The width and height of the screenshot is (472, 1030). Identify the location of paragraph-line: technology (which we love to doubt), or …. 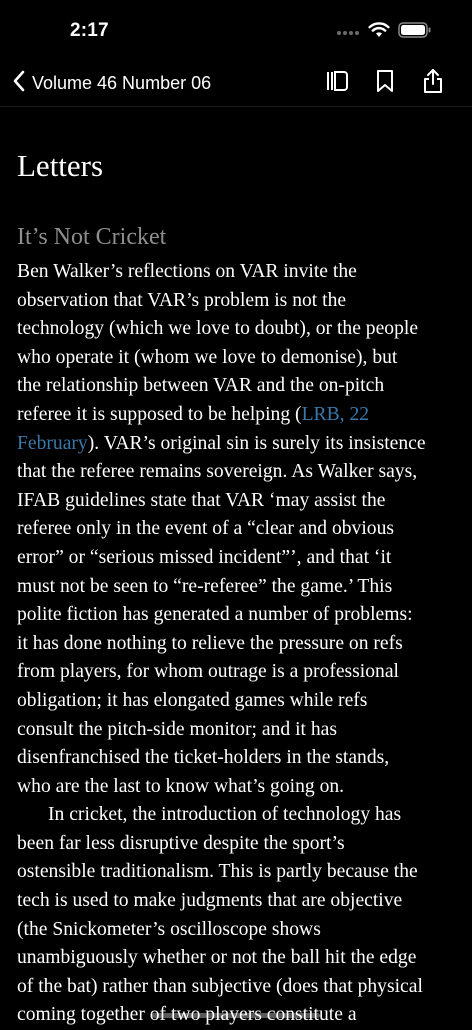
(218, 329).